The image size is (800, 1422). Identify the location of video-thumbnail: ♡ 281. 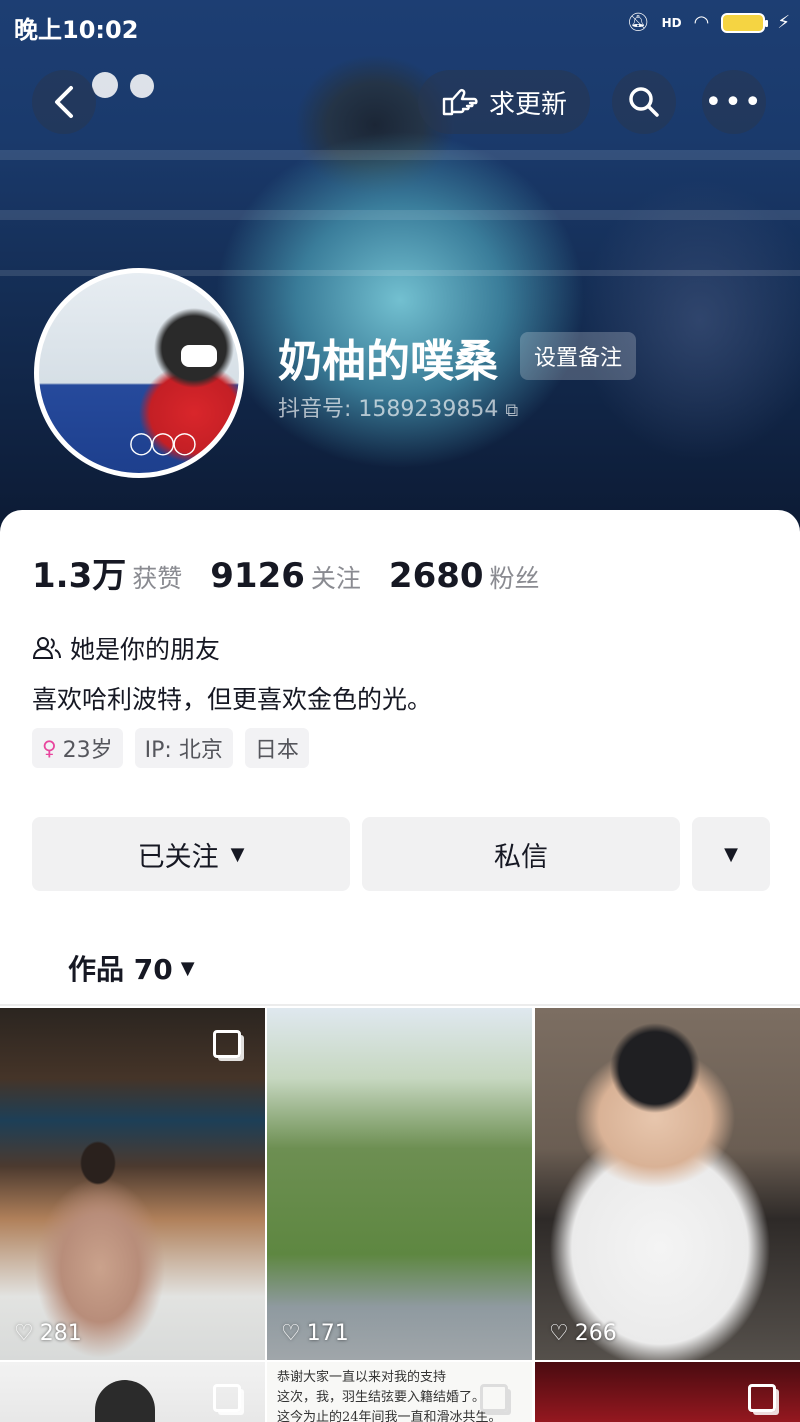
(132, 1184).